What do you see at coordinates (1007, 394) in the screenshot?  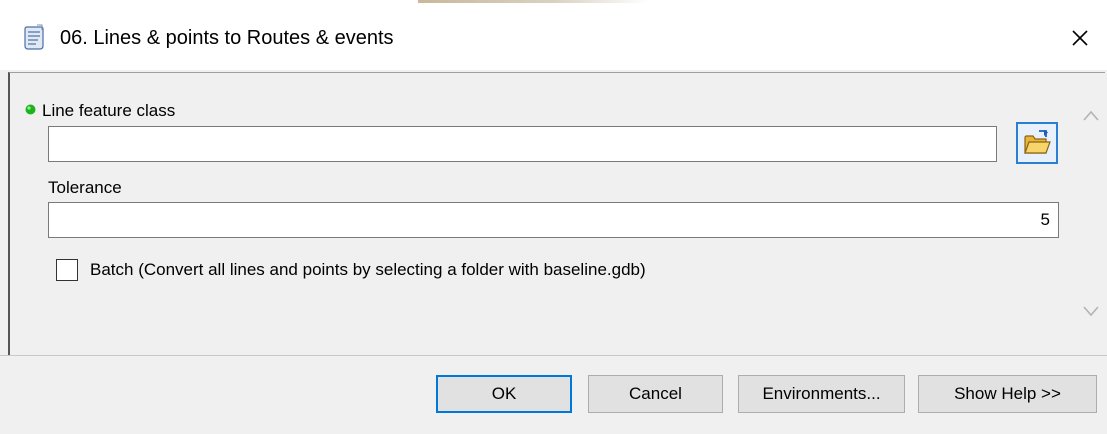 I see `show-help-button: Show Help >>` at bounding box center [1007, 394].